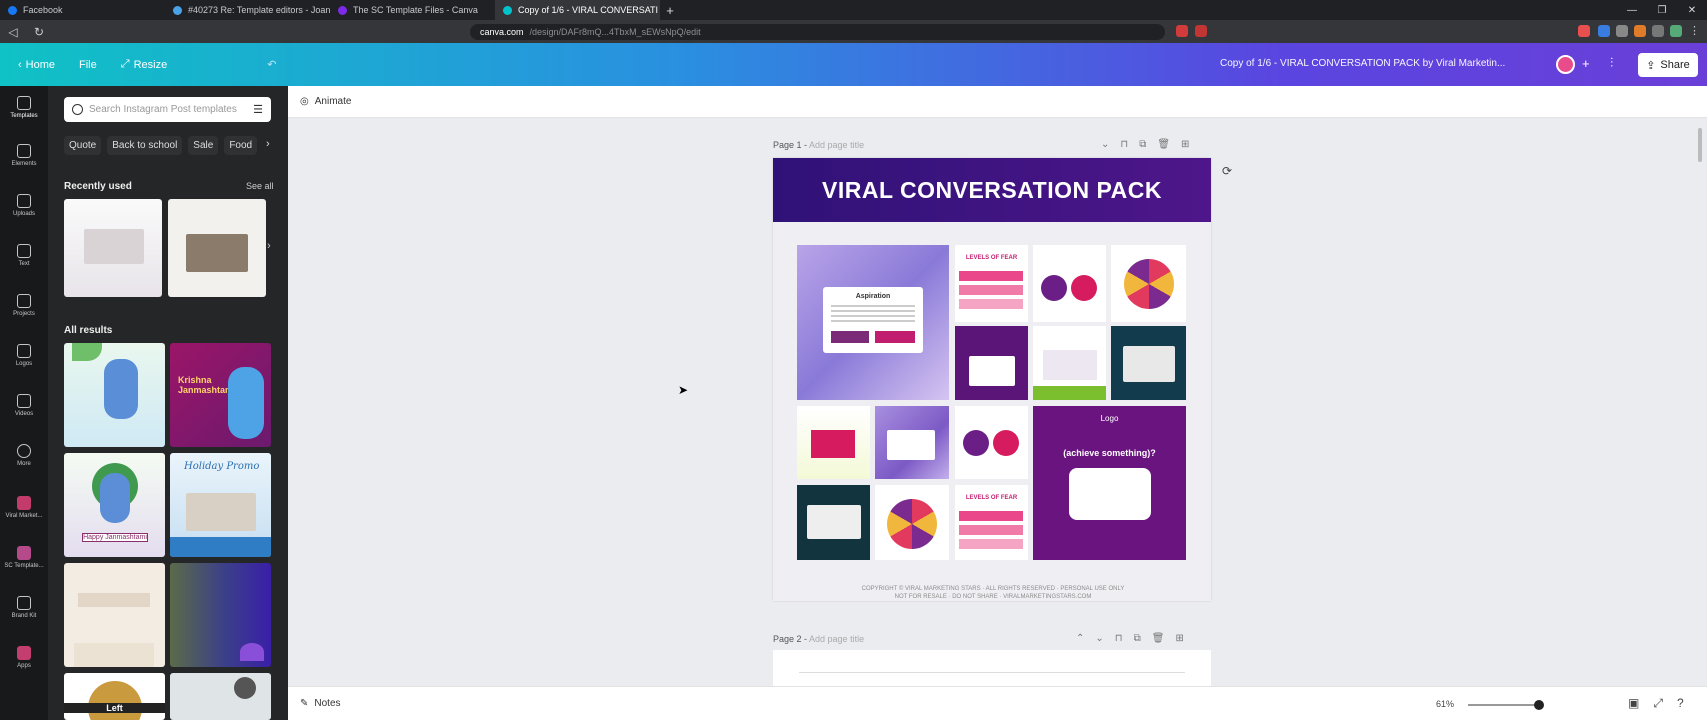 The image size is (1707, 720). I want to click on close-window-icon: ✕, so click(1692, 10).